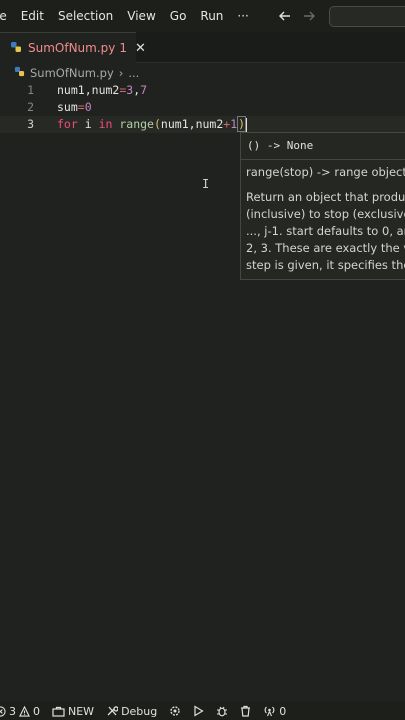 The height and width of the screenshot is (720, 405). Describe the element at coordinates (144, 90) in the screenshot. I see `code-token: 7` at that location.